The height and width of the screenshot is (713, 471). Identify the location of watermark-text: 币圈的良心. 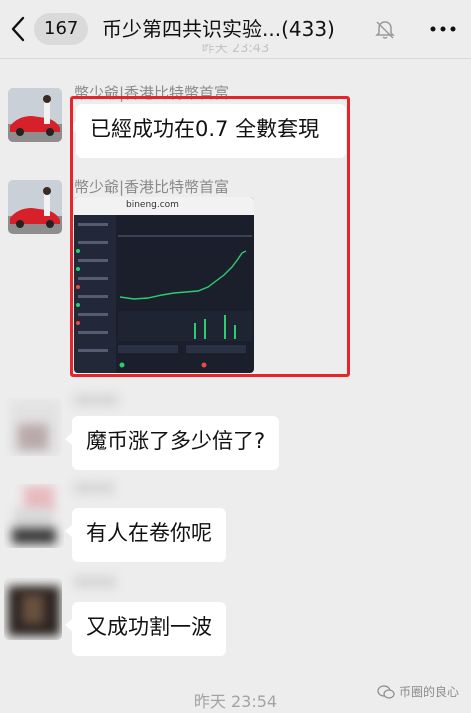
(428, 692).